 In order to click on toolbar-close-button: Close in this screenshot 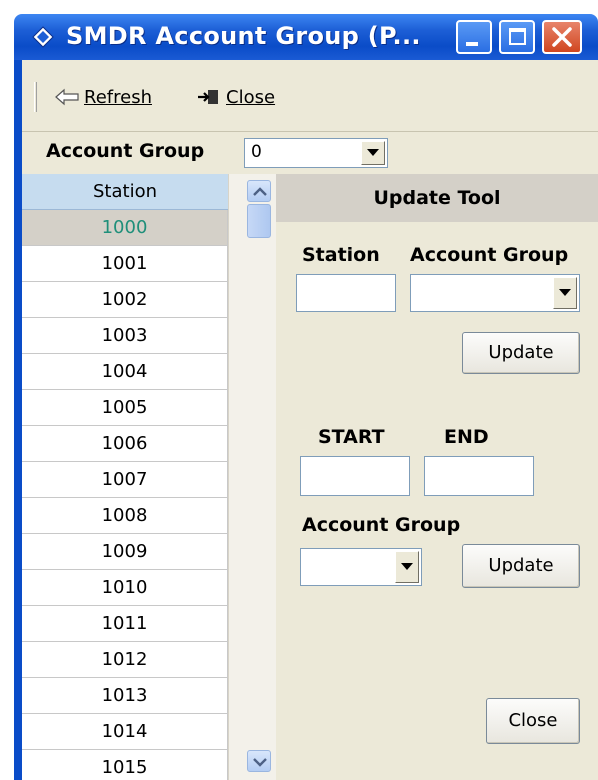, I will do `click(235, 97)`.